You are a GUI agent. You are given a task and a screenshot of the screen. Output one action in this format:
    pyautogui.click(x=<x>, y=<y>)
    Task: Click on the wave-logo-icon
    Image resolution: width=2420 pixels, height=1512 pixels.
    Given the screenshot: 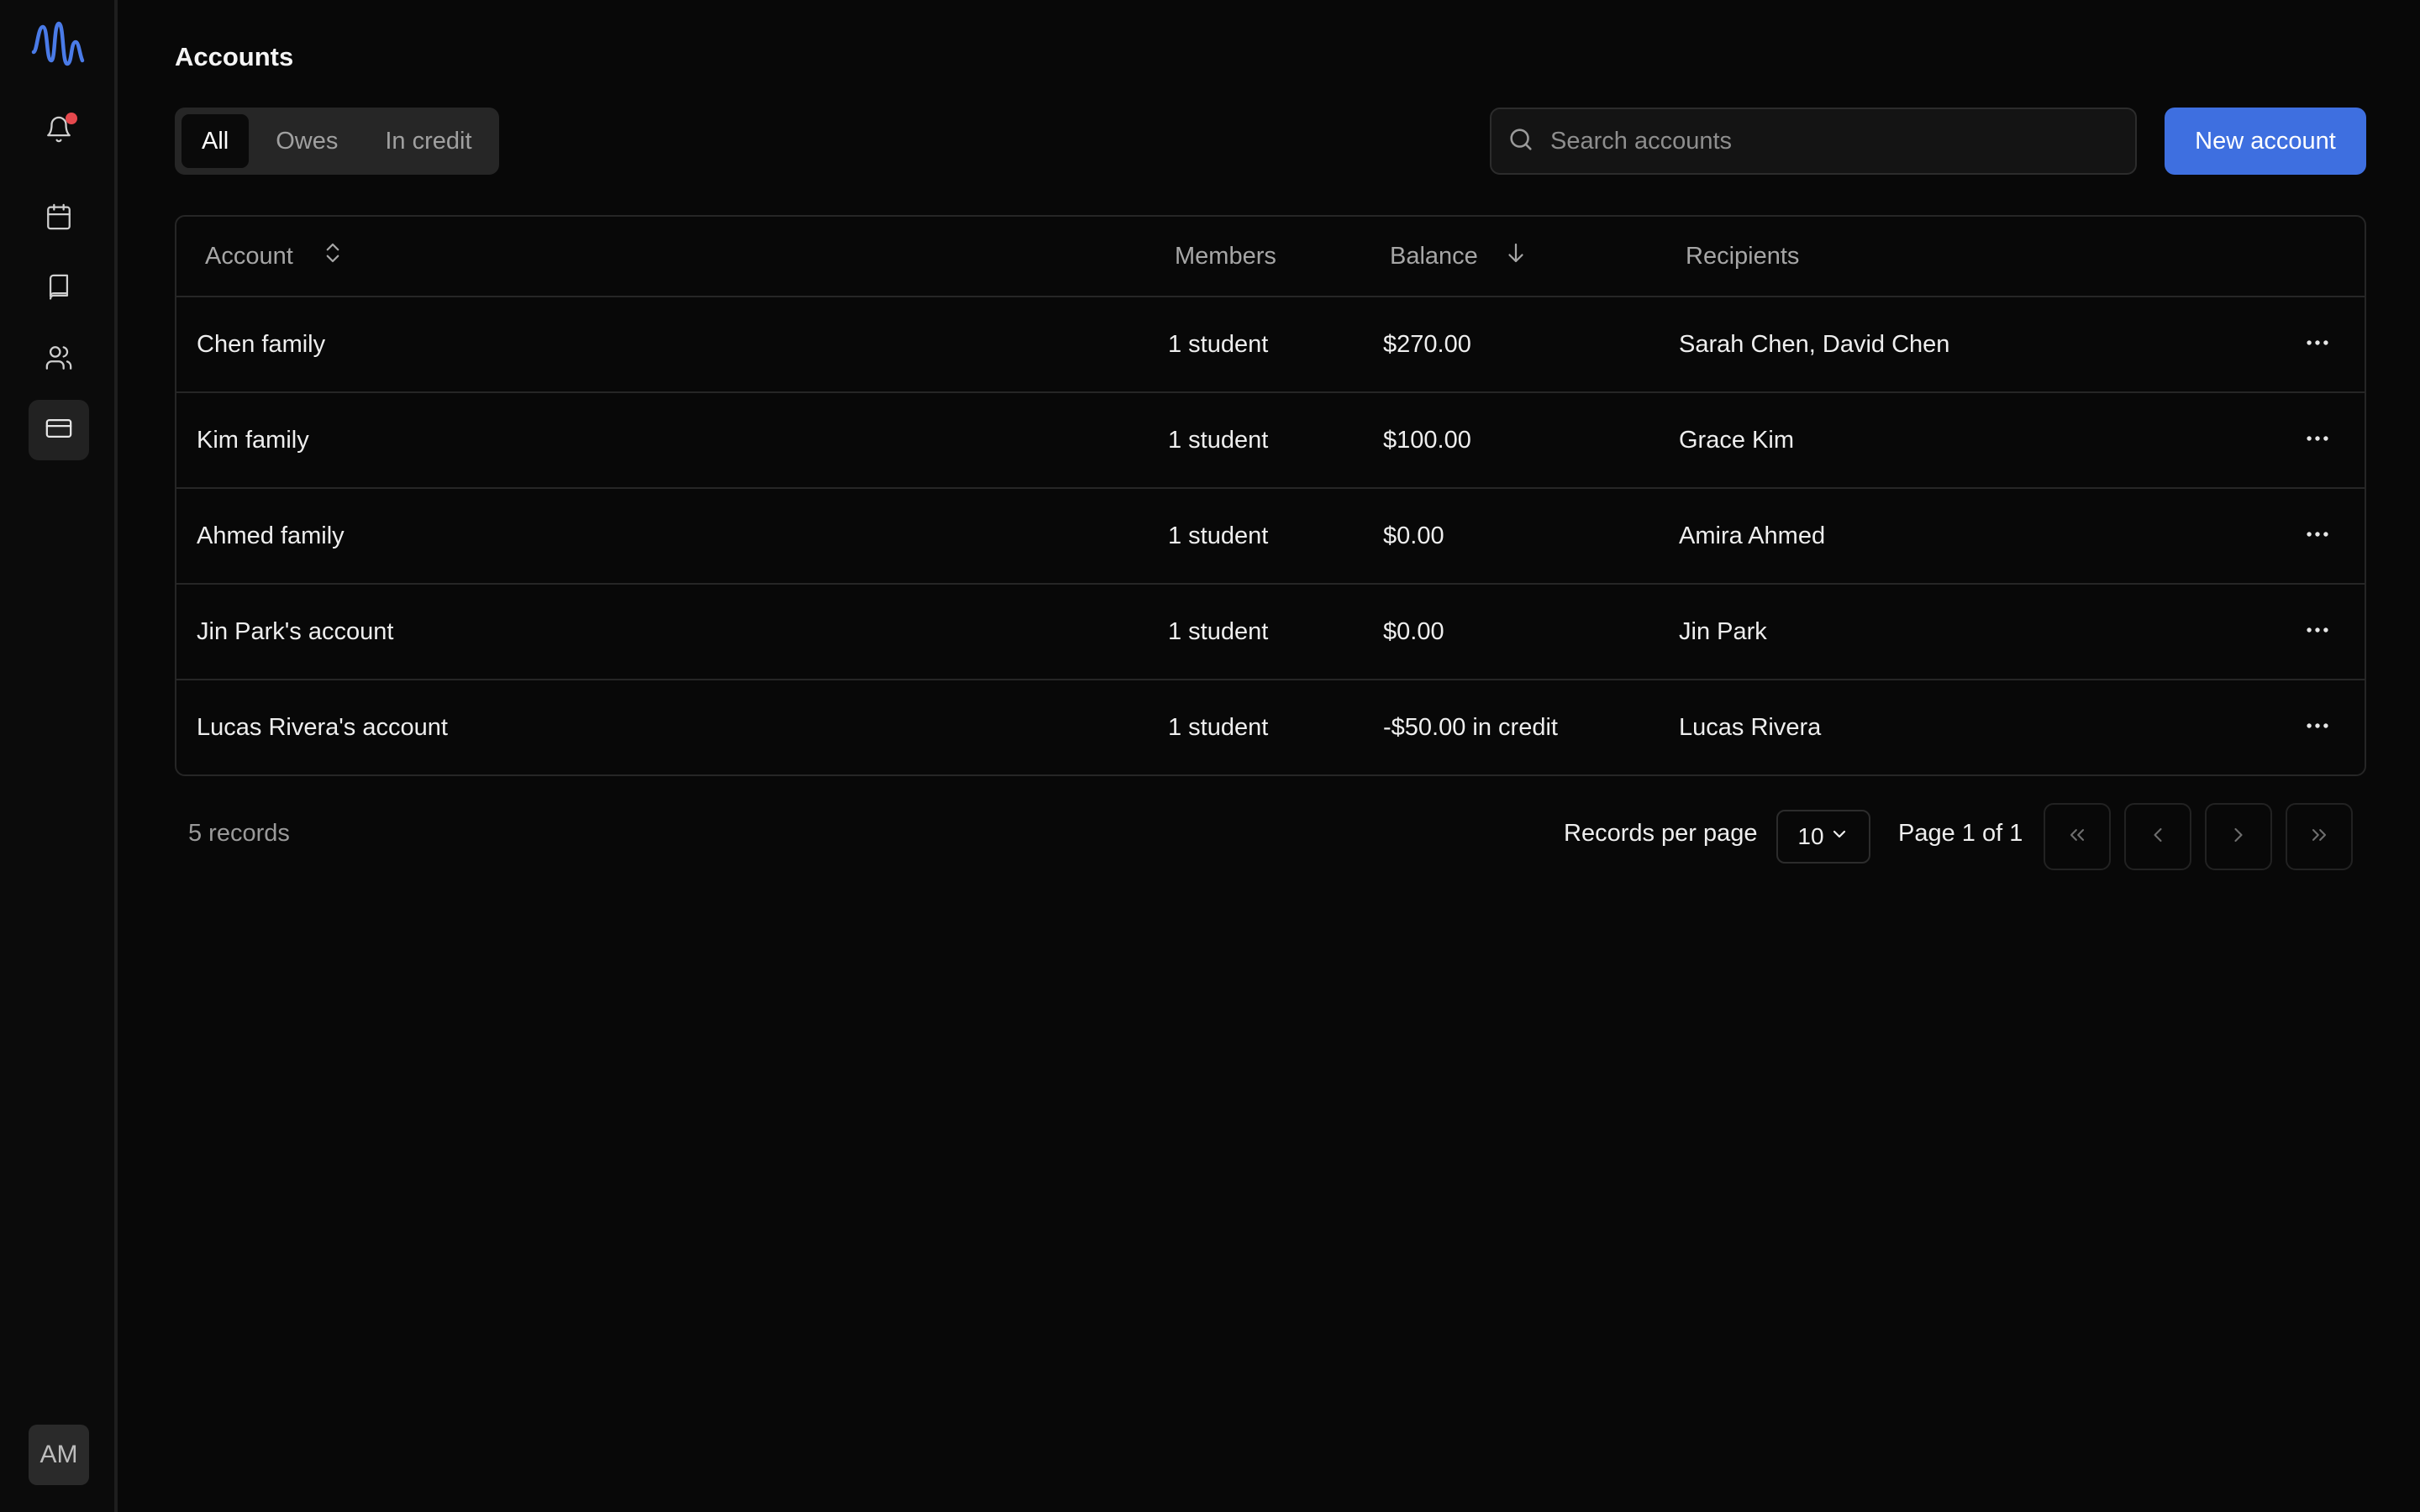 What is the action you would take?
    pyautogui.click(x=58, y=43)
    